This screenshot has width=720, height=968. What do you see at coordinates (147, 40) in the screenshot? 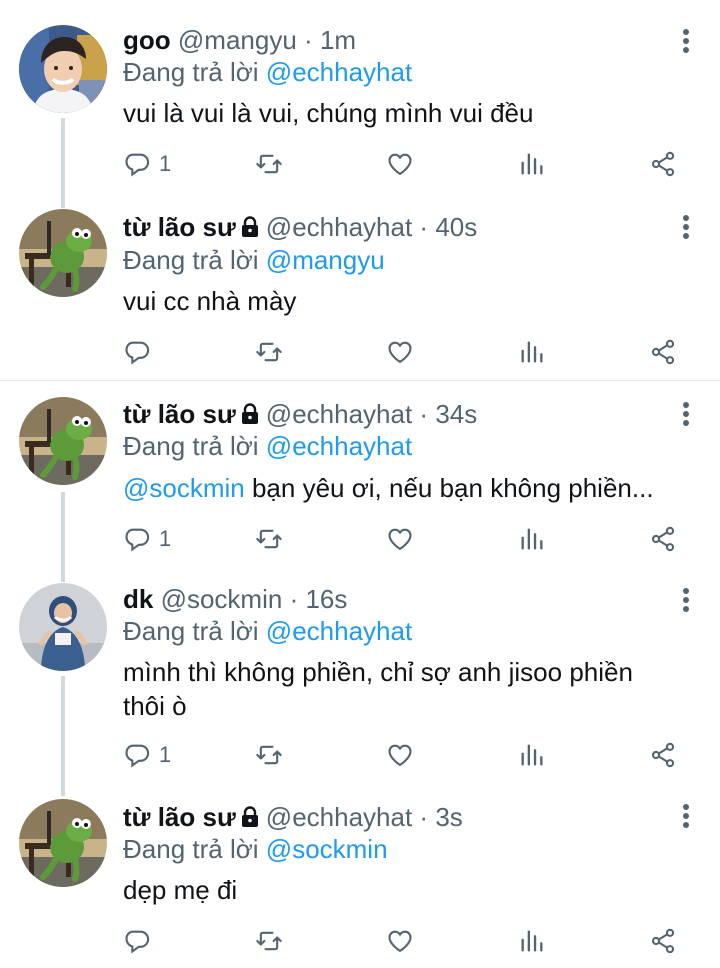
I see `display-name: goo` at bounding box center [147, 40].